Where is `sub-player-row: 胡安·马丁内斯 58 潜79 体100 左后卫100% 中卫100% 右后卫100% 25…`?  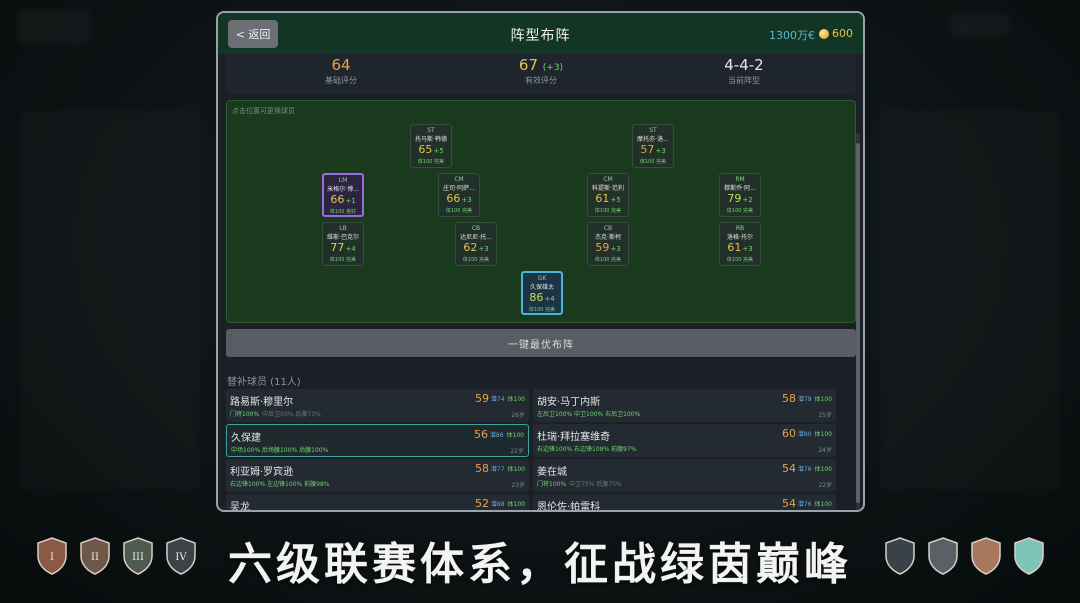 sub-player-row: 胡安·马丁内斯 58 潜79 体100 左后卫100% 中卫100% 右后卫100% 25… is located at coordinates (684, 405).